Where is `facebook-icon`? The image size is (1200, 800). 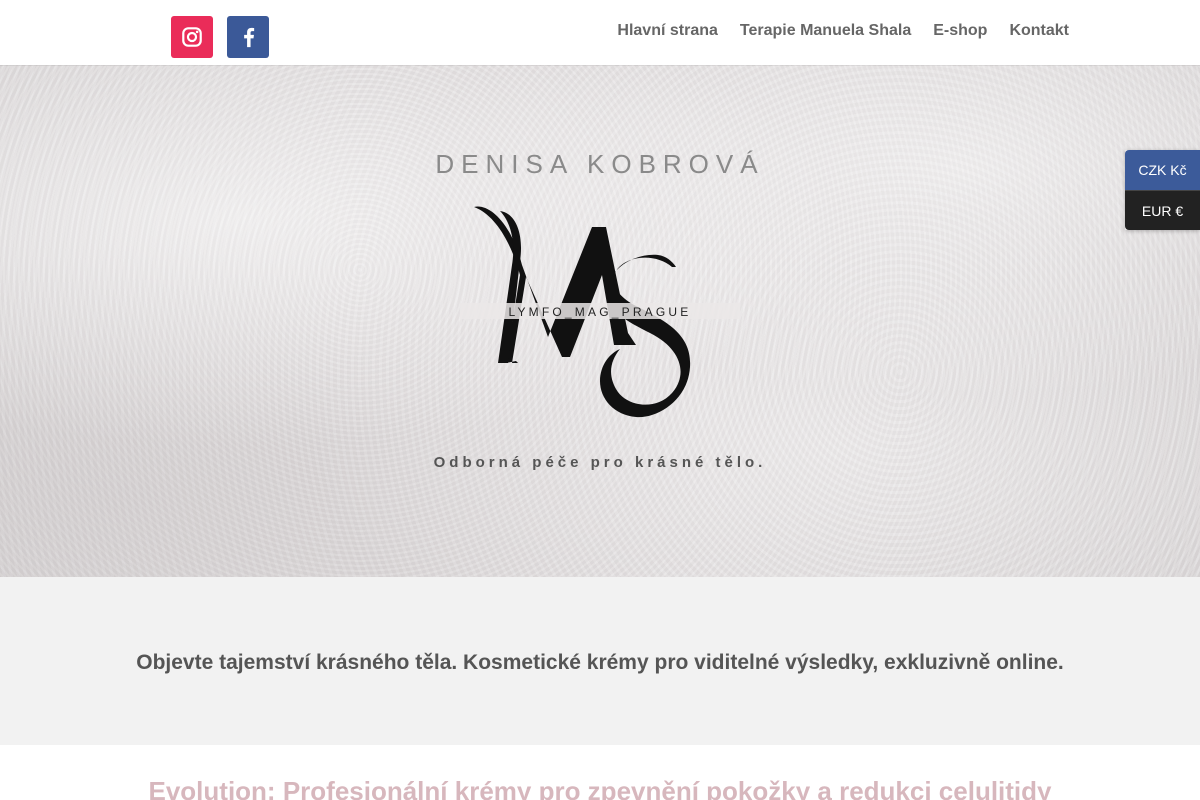
facebook-icon is located at coordinates (249, 37).